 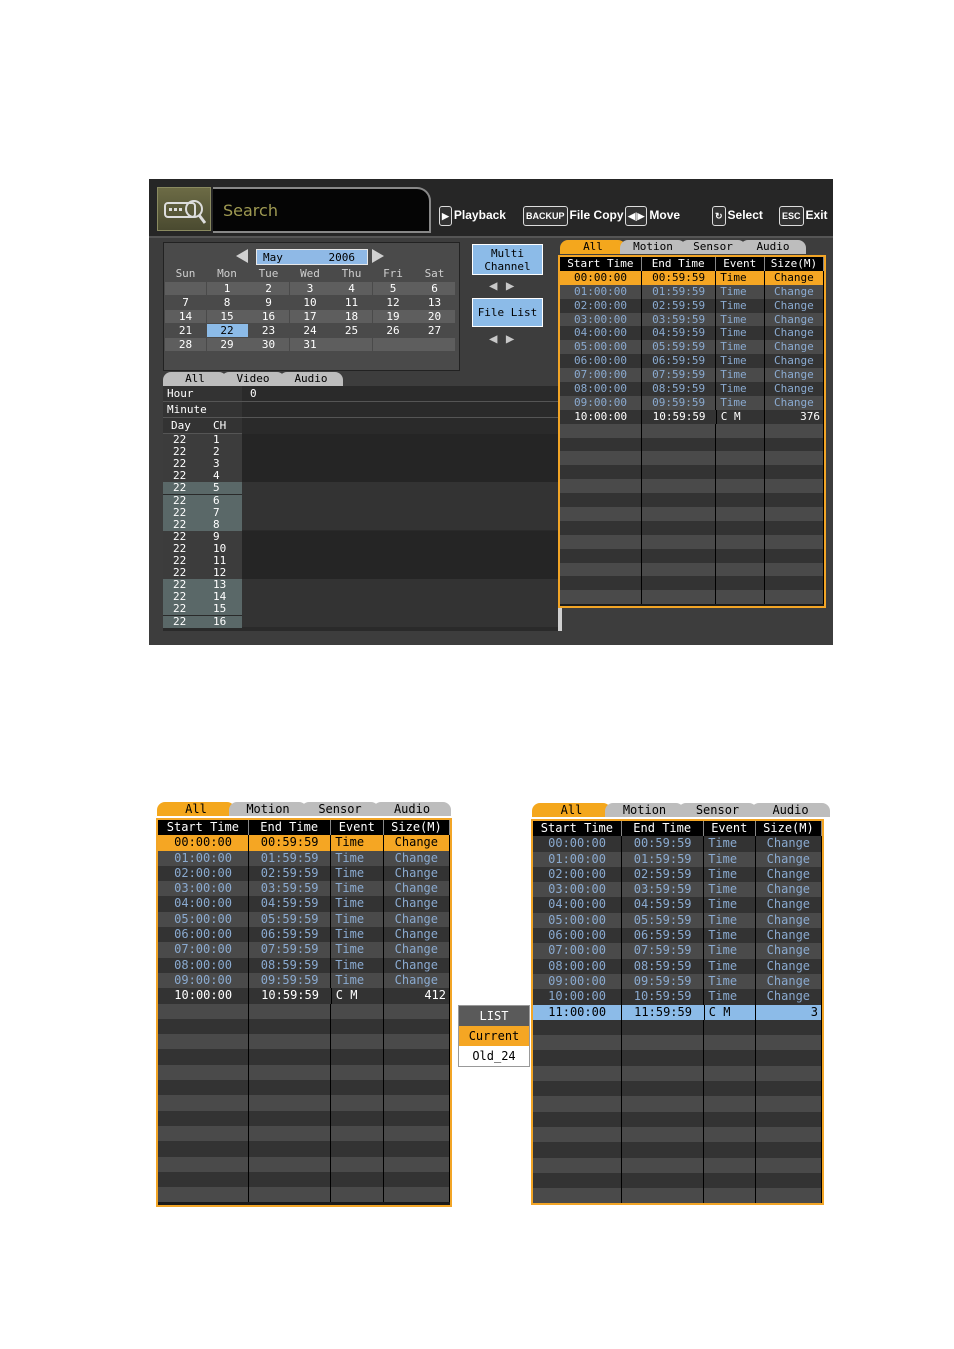 I want to click on calendar-day: 28, so click(x=185, y=344).